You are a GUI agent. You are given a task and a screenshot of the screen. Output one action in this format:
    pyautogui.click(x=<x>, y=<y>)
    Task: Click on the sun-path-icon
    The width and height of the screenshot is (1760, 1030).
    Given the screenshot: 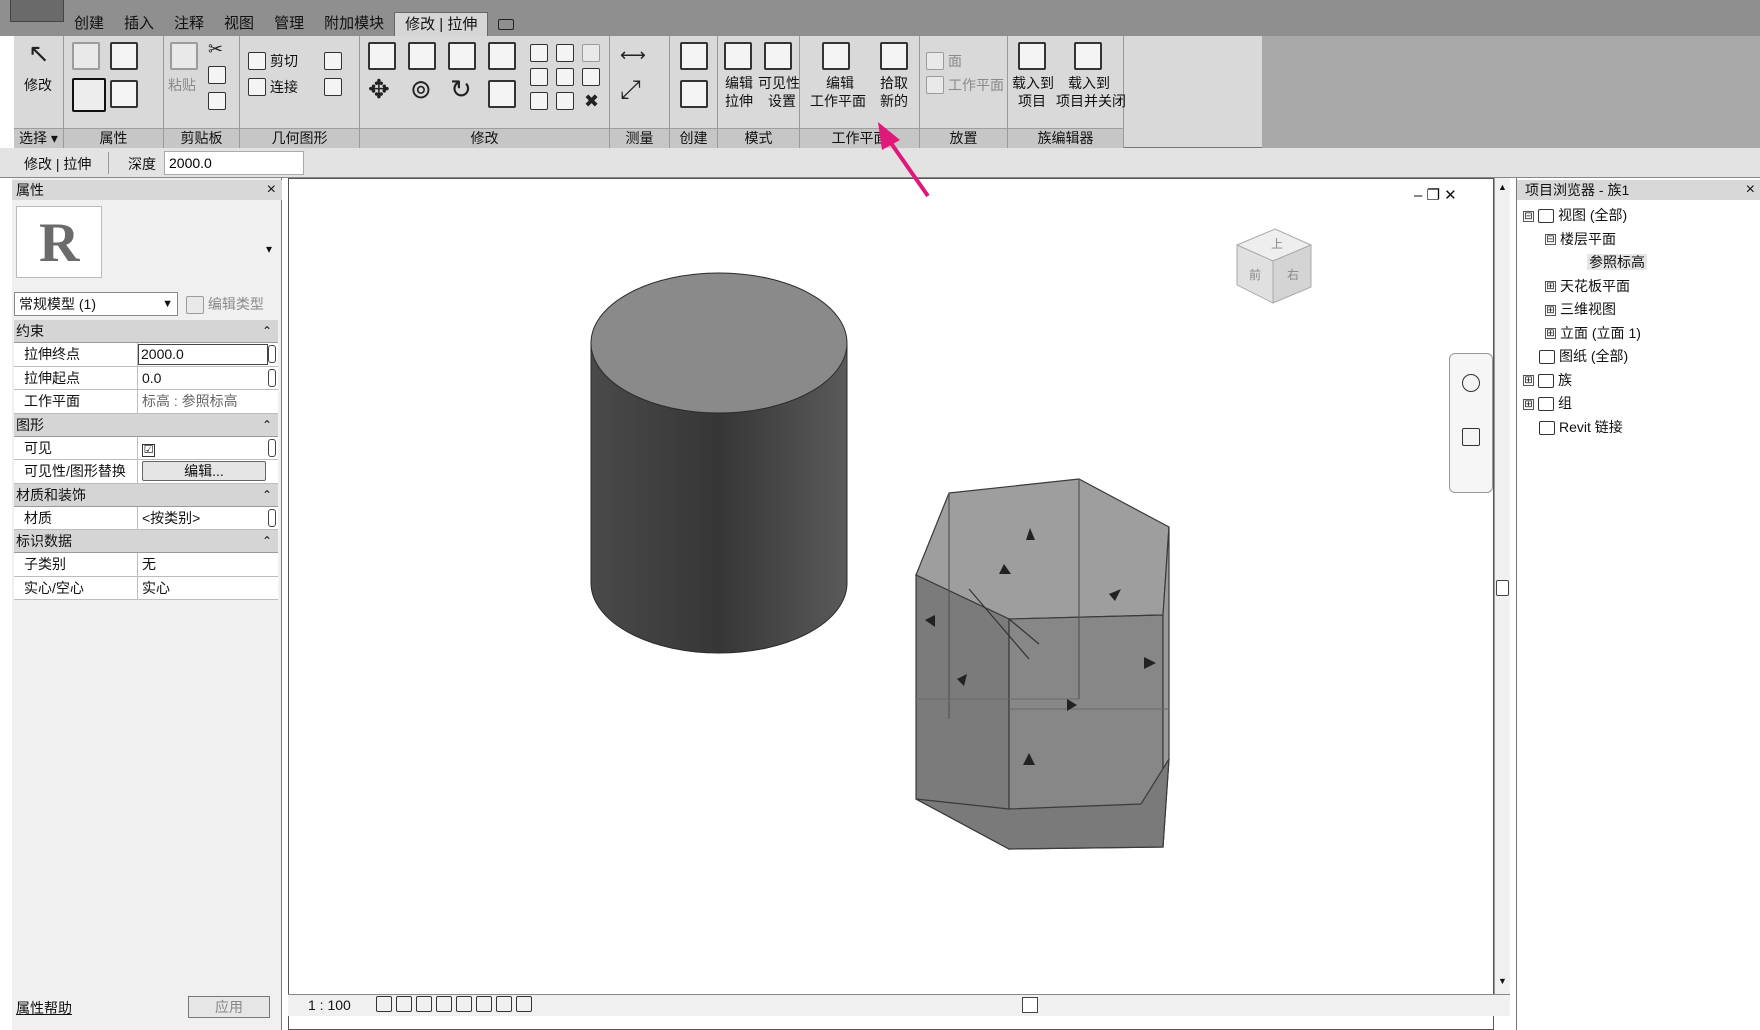 What is the action you would take?
    pyautogui.click(x=424, y=1004)
    